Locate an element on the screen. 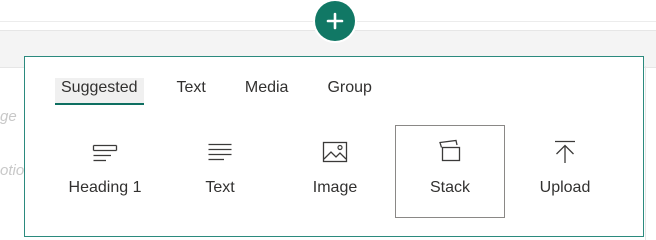  image-icon is located at coordinates (335, 152).